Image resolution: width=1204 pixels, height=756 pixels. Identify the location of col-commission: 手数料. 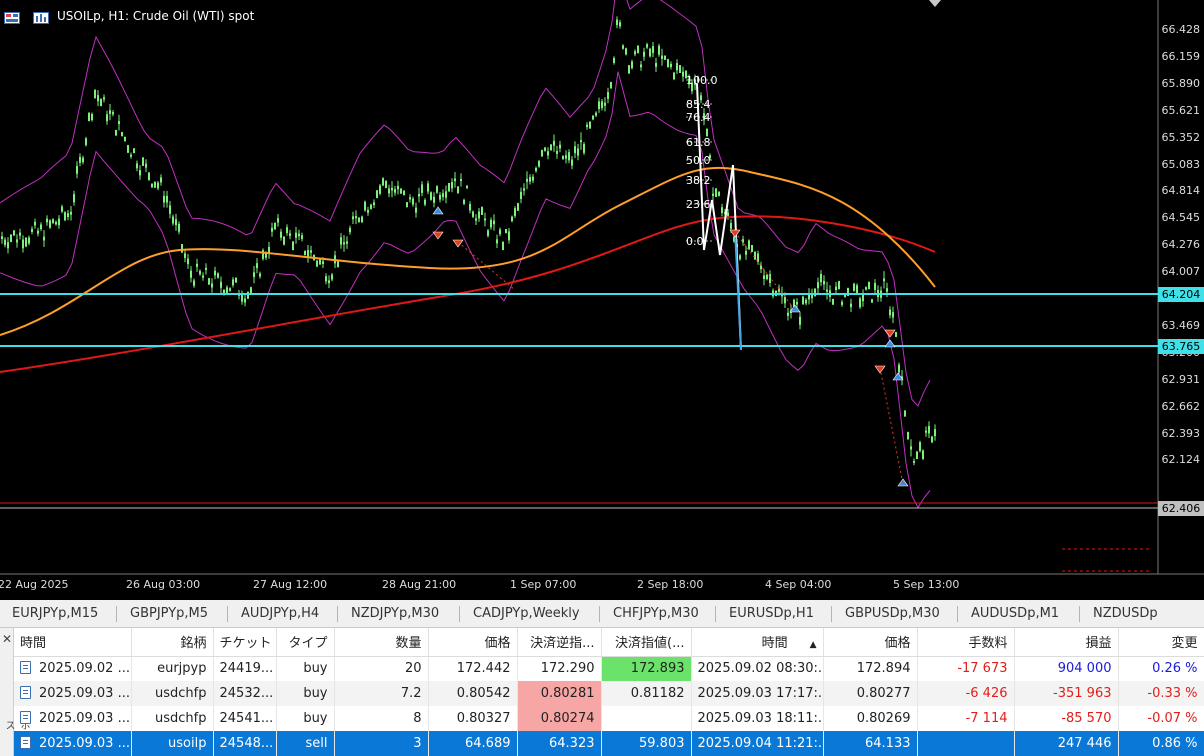
(966, 642).